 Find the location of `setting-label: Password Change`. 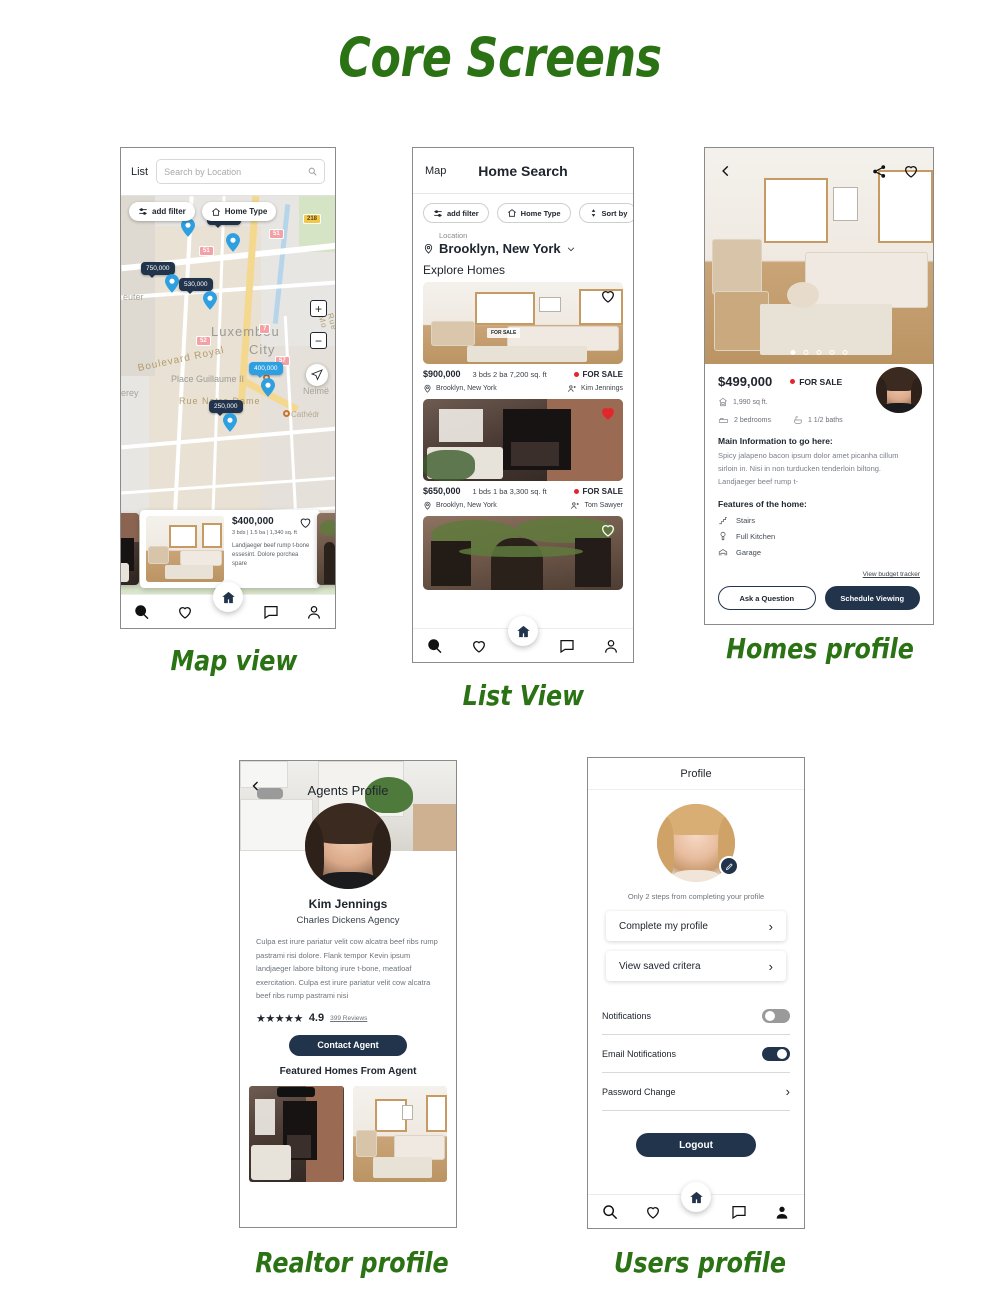

setting-label: Password Change is located at coordinates (639, 1091).